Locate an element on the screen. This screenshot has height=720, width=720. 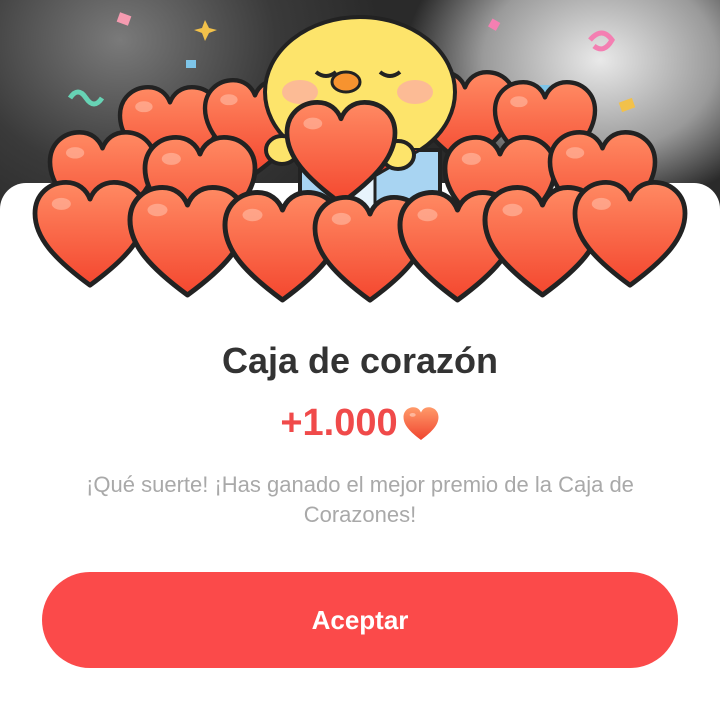
dialog-title: Caja de corazón is located at coordinates (360, 360).